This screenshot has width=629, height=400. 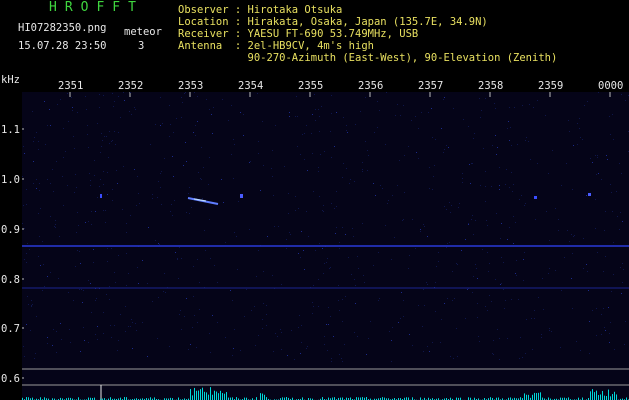 I want to click on time-tick-label: 2354, so click(x=251, y=86).